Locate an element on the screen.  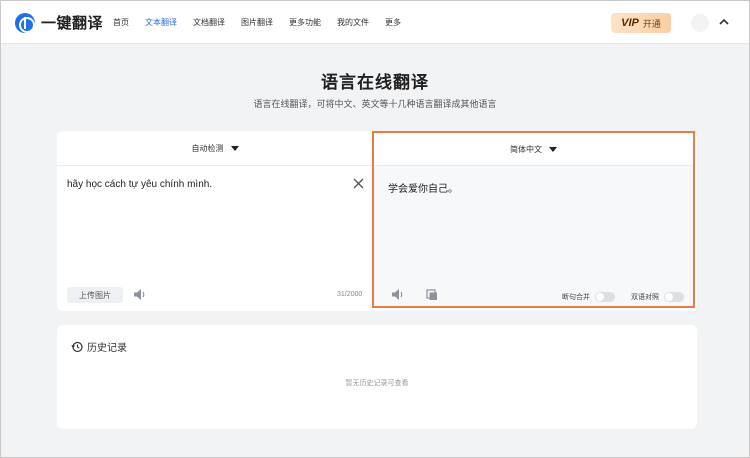
target-language-select: 简体中文 is located at coordinates (533, 149).